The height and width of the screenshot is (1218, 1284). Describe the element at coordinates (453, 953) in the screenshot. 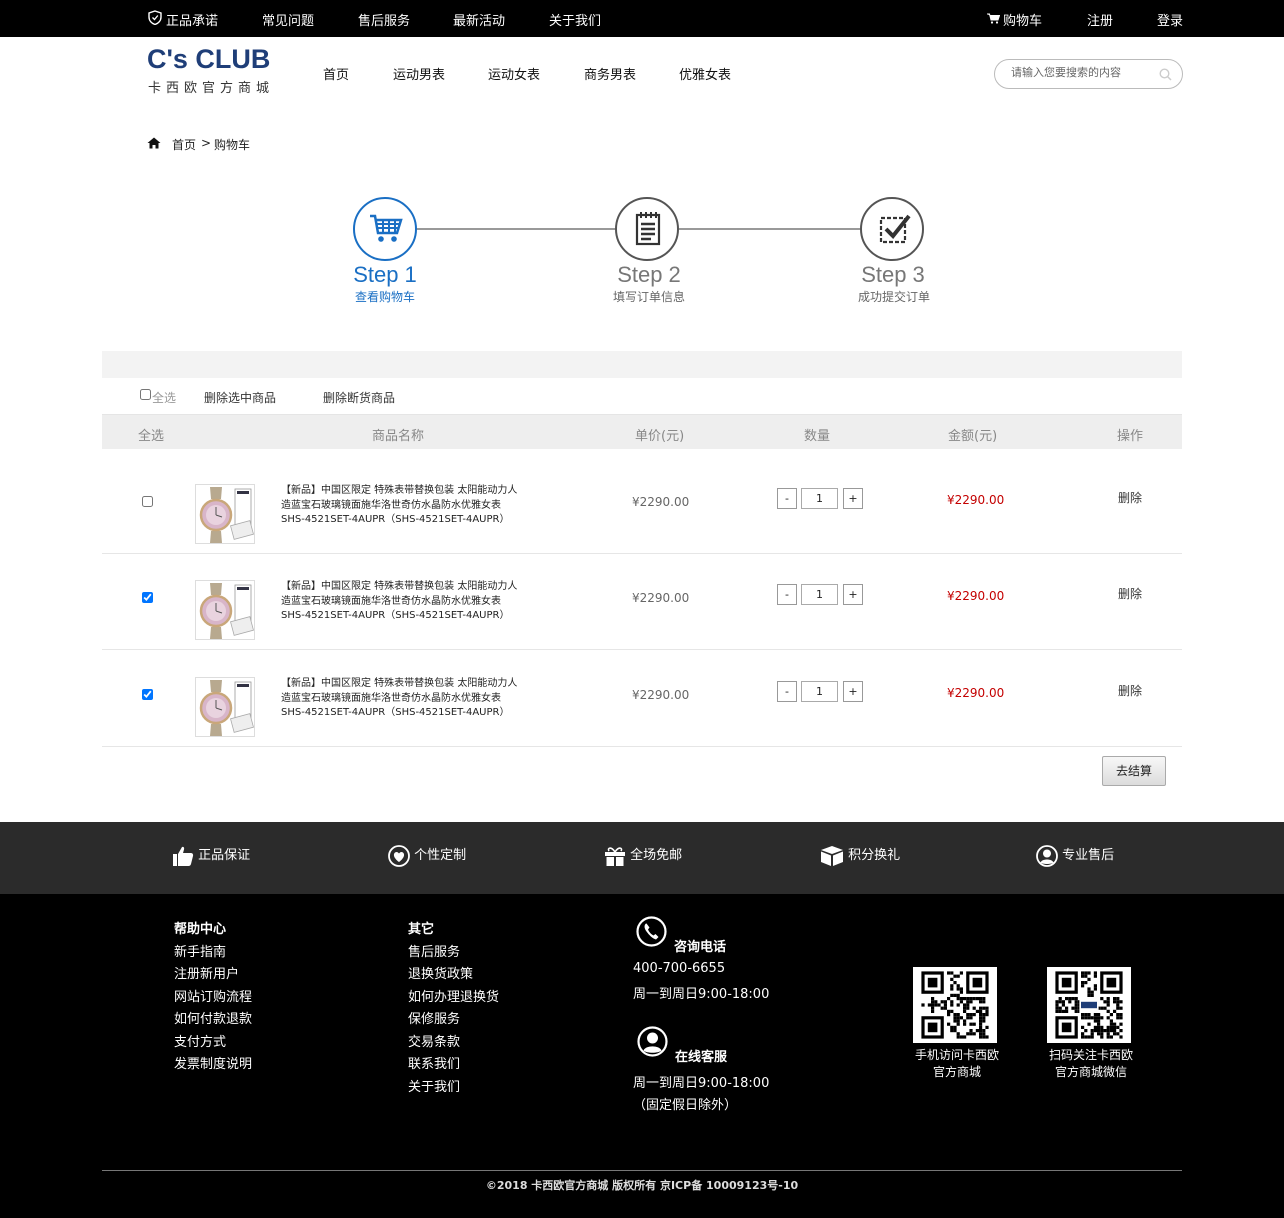

I see `footer-other-link: 售后服务` at that location.